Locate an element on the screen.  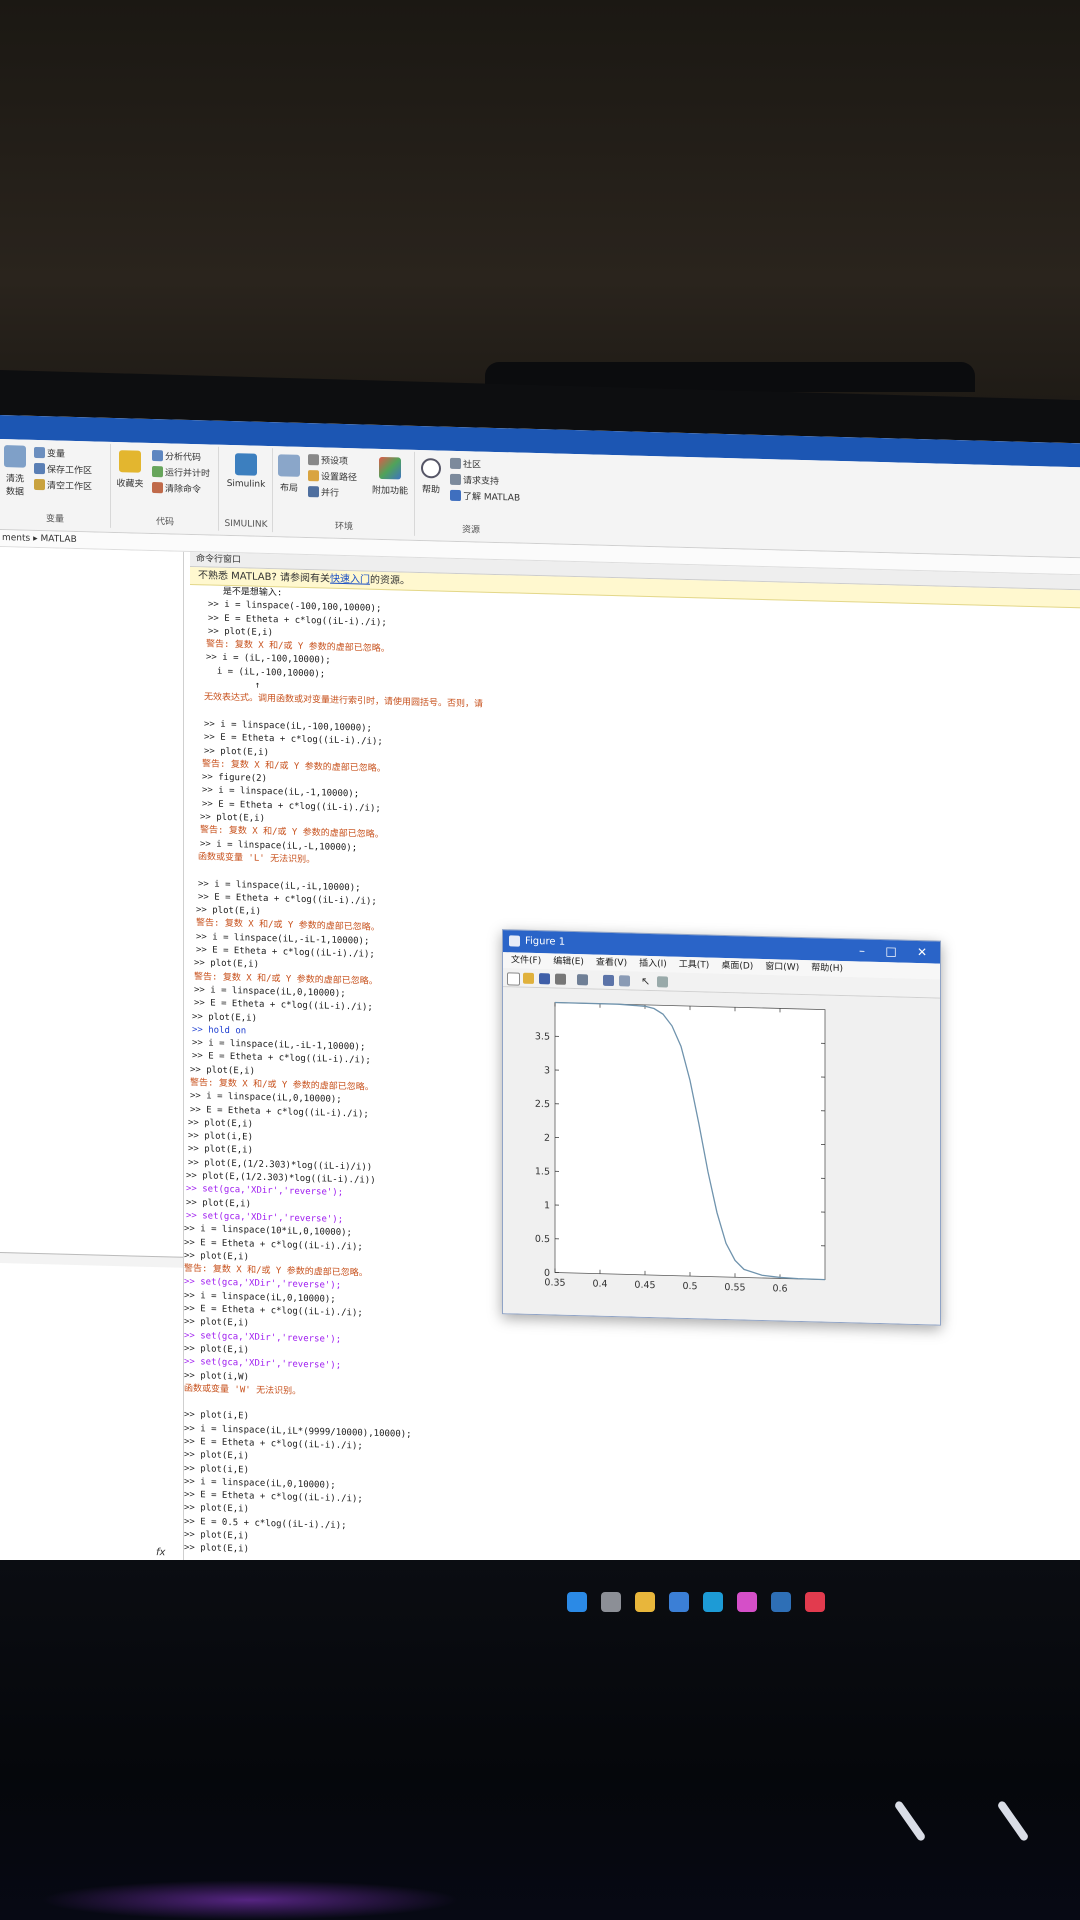
preferences-button: 预设项 is located at coordinates (328, 460).